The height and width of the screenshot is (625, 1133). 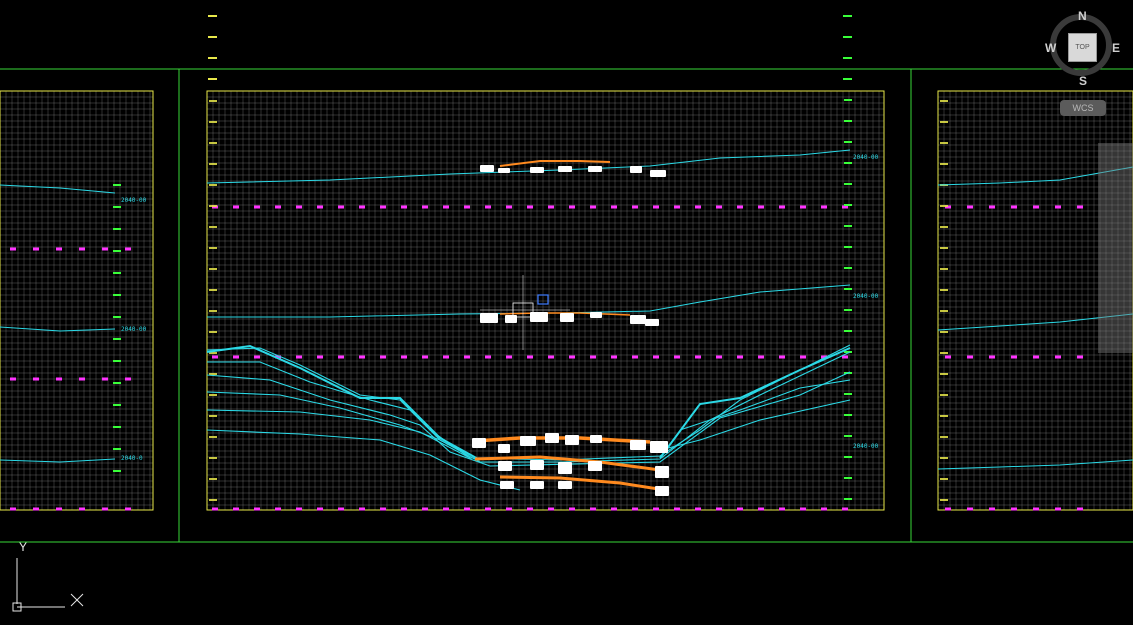 I want to click on navigation-bar, so click(x=1115, y=248).